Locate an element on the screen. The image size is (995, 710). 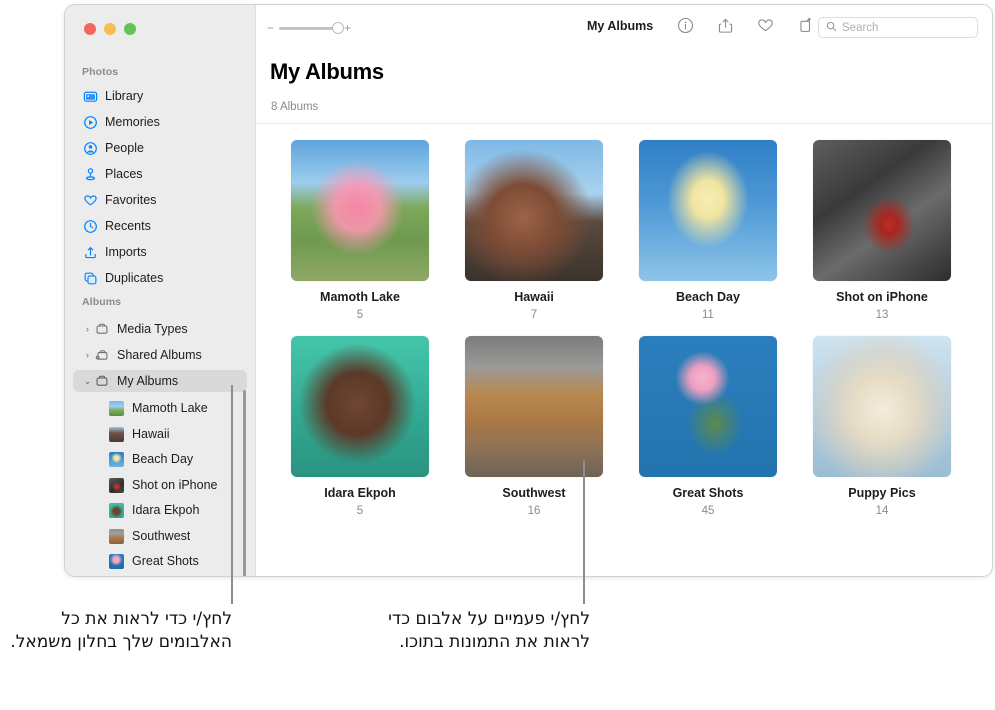
zoom-slider: − + is located at coordinates (309, 27).